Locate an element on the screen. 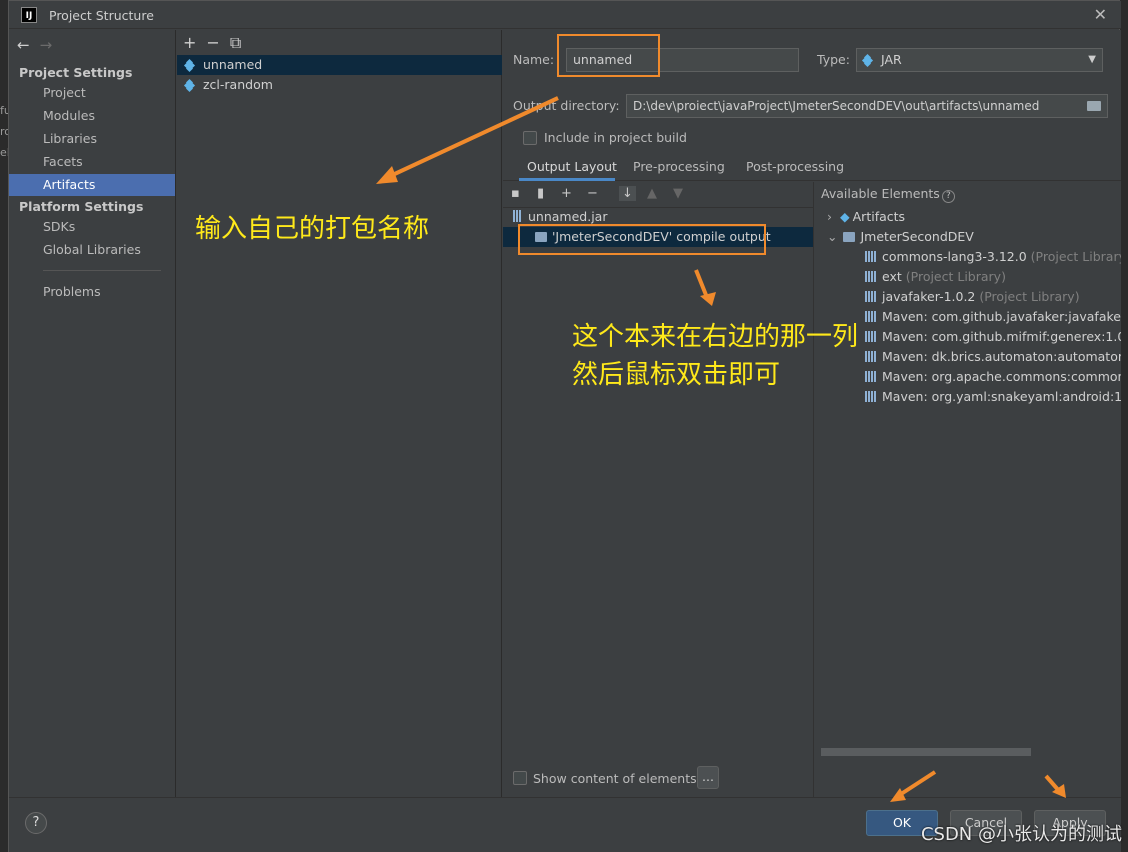 The image size is (1128, 852). available-library-row: Maven: org.apache.commons:commons-la is located at coordinates (993, 377).